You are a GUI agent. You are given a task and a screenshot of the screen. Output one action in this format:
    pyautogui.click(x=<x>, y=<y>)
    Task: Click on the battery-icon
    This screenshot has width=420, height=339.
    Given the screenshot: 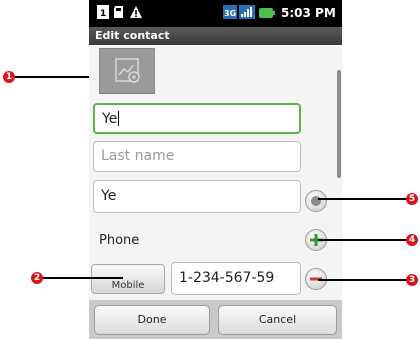 What is the action you would take?
    pyautogui.click(x=267, y=14)
    